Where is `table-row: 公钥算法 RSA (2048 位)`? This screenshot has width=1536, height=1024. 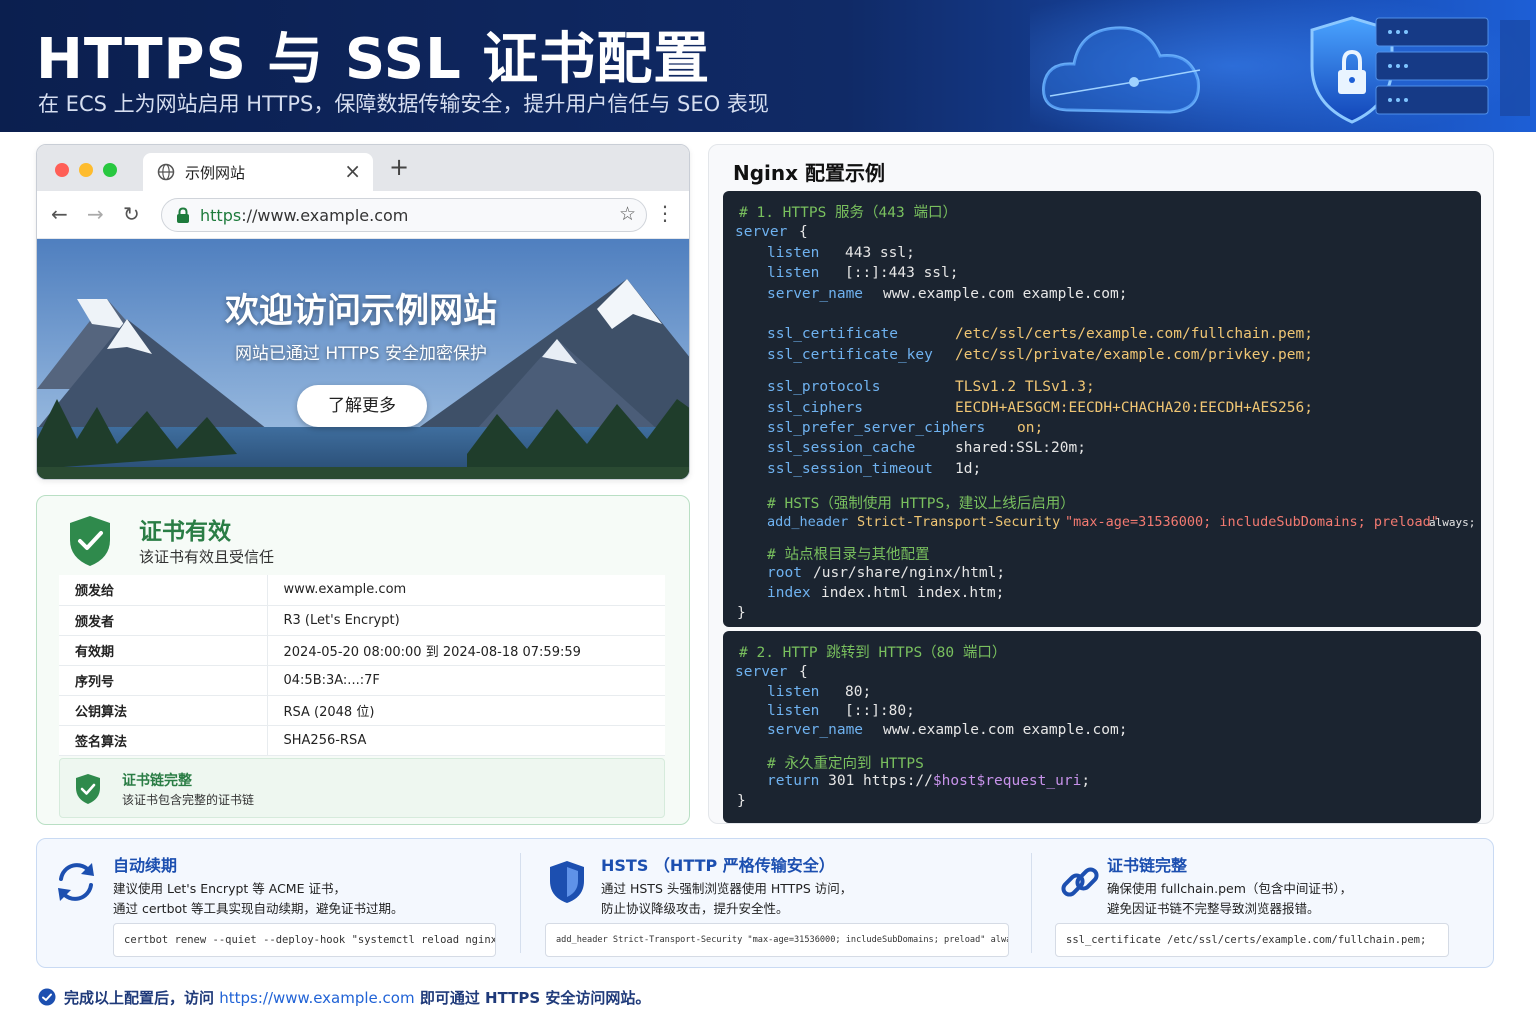
table-row: 公钥算法 RSA (2048 位) is located at coordinates (362, 710).